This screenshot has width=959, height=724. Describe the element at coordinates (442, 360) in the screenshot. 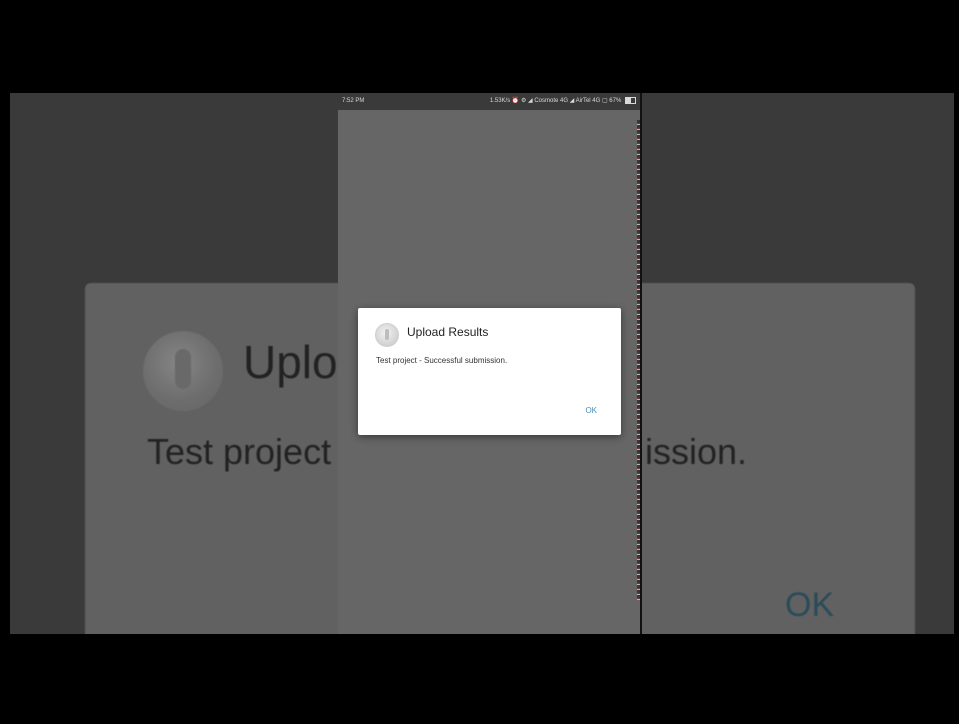

I see `dialog-message: Test project - Successful submission.` at that location.